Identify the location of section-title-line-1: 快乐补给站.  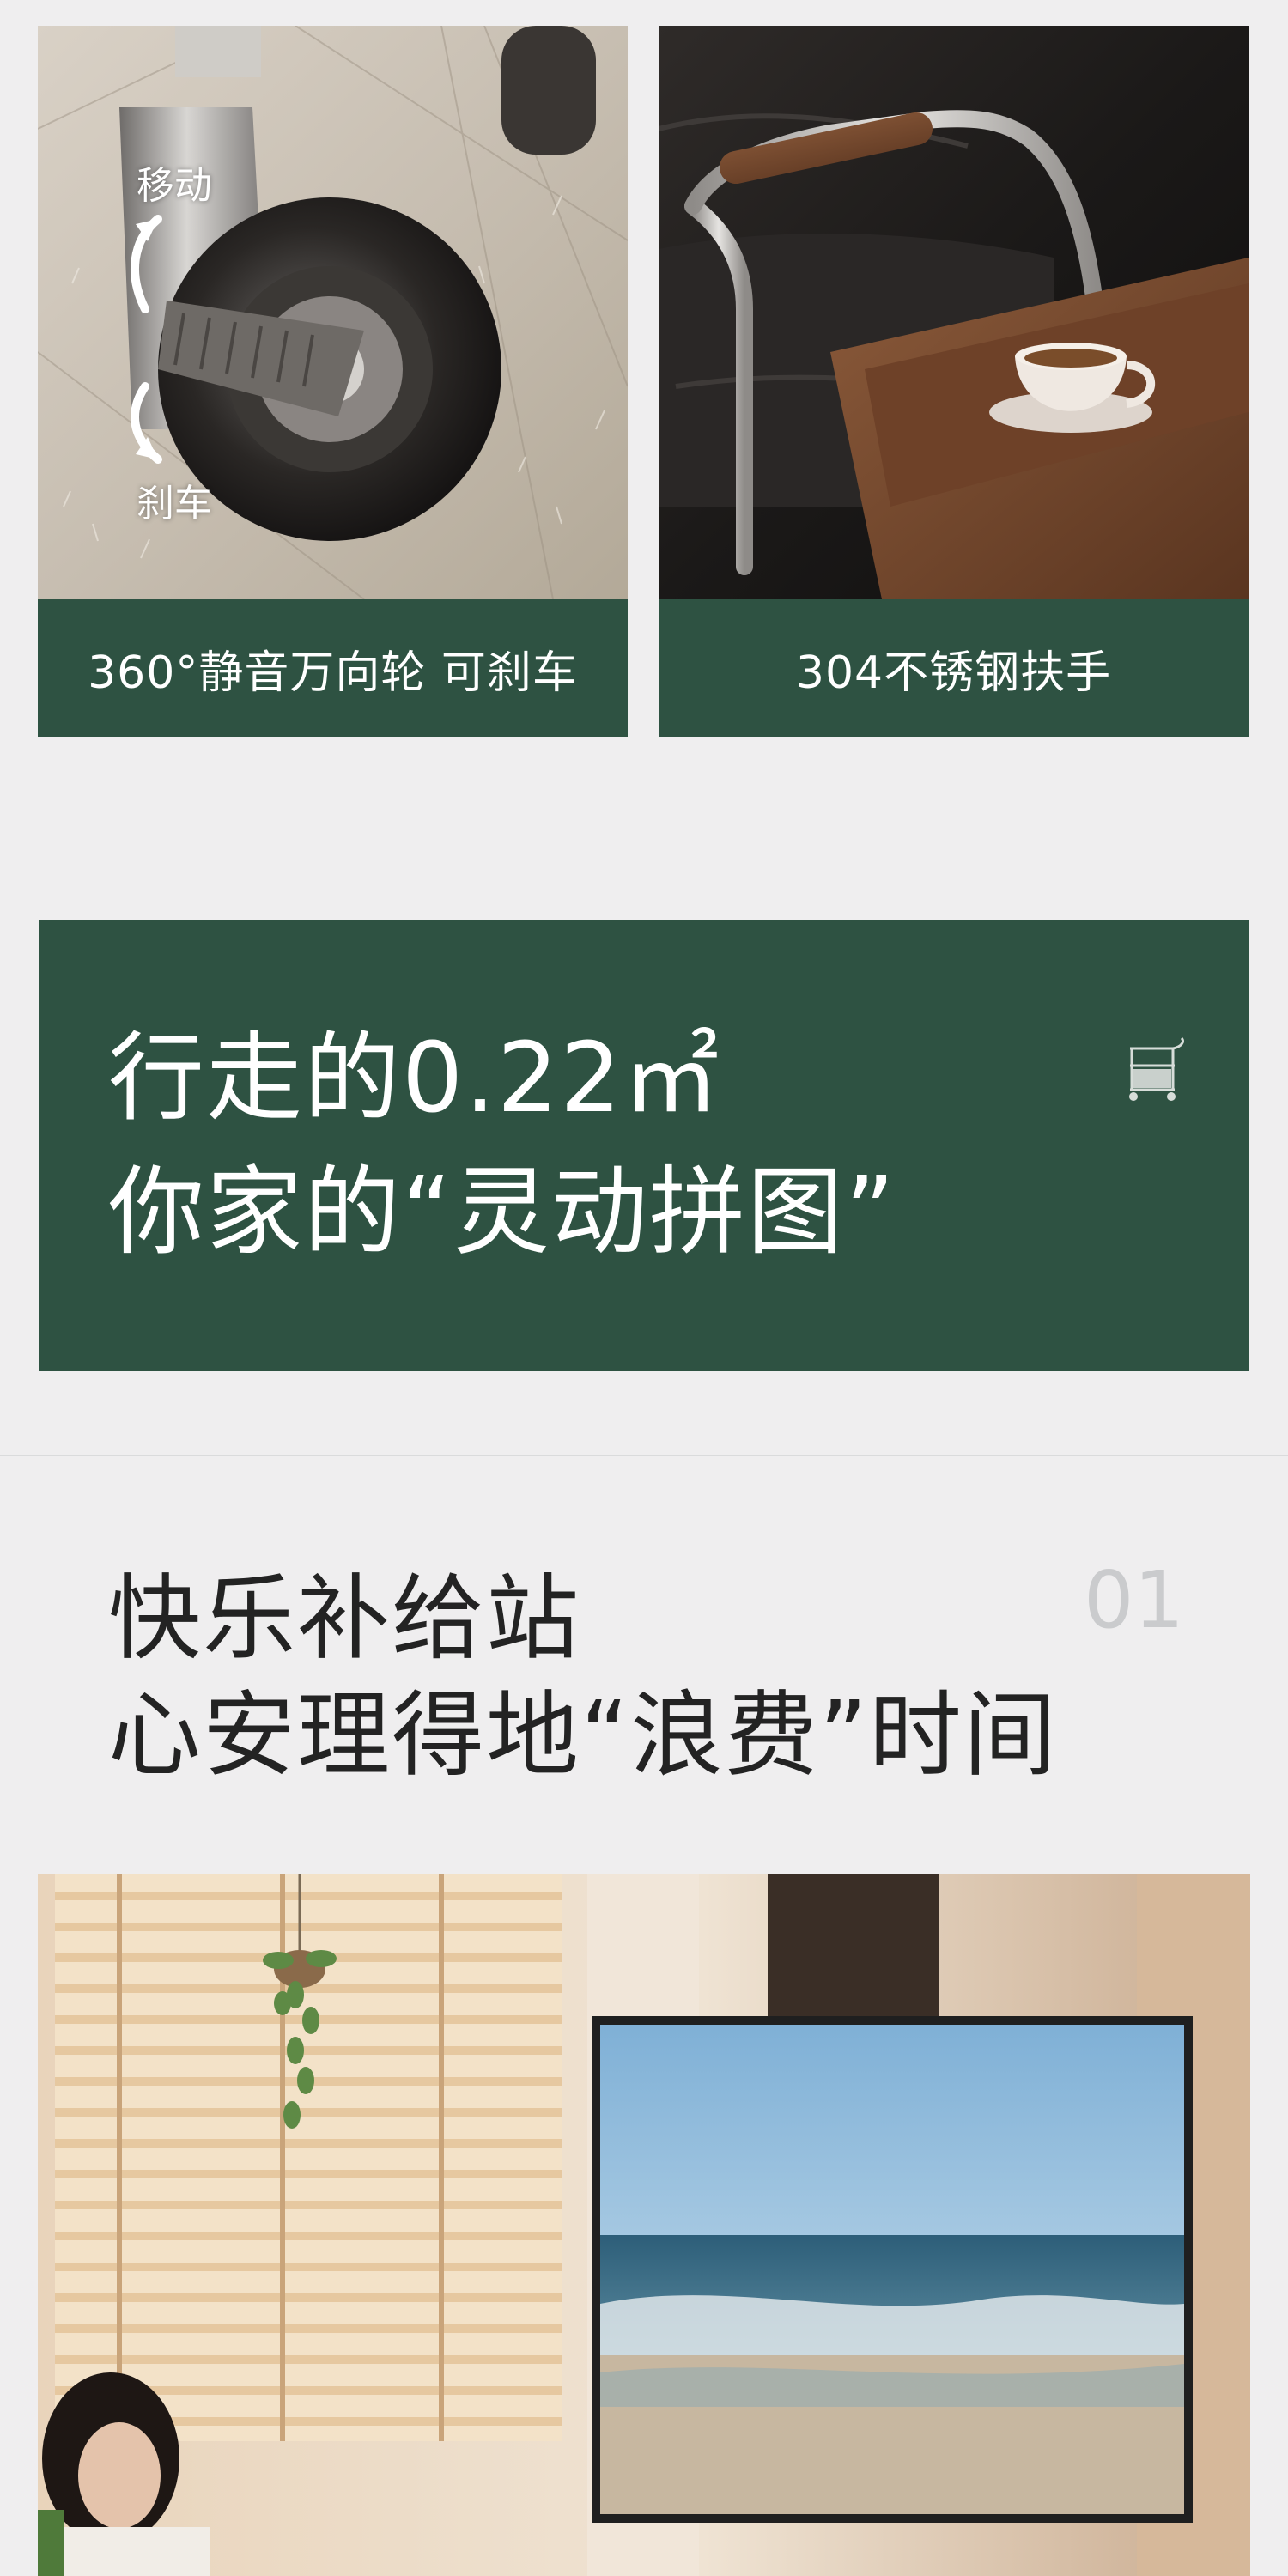
(345, 1619).